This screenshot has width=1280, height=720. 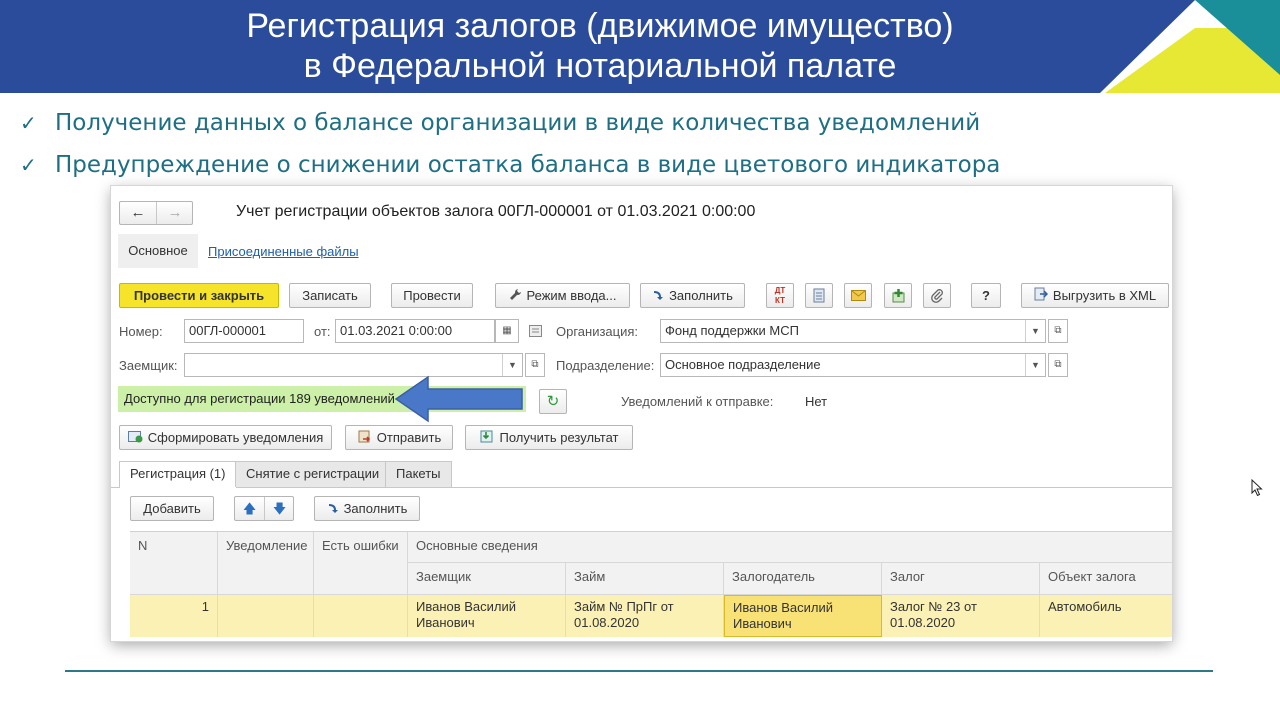 I want to click on date-label: от:, so click(x=322, y=331).